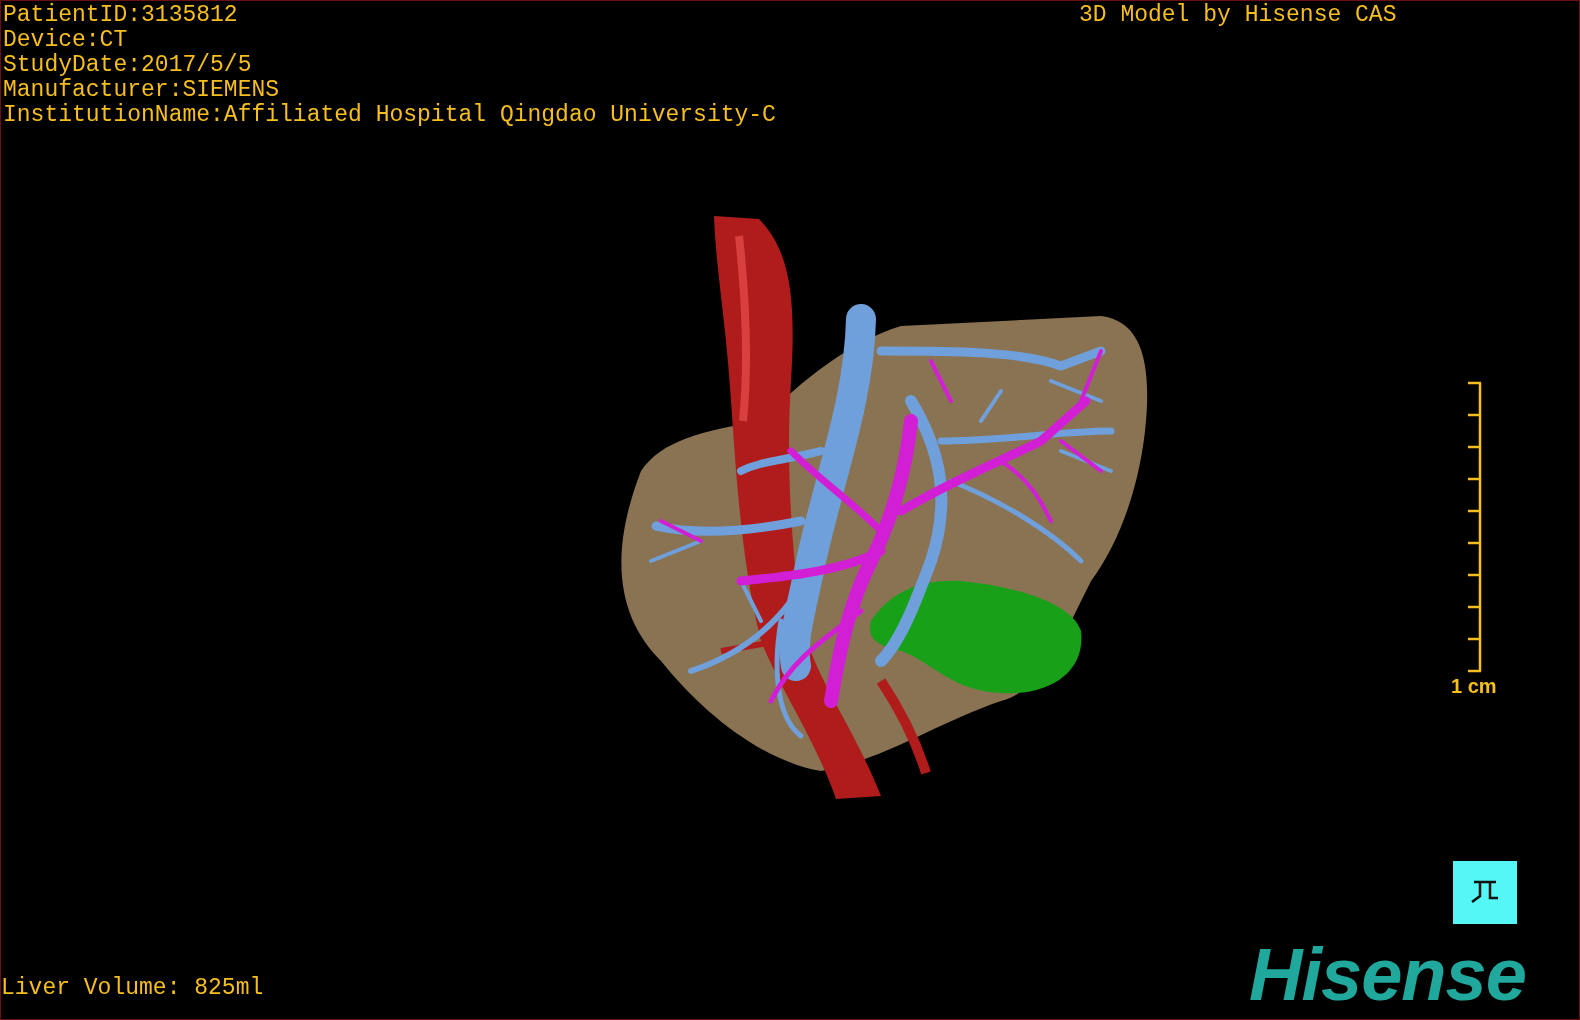 This screenshot has height=1020, width=1580. Describe the element at coordinates (66, 40) in the screenshot. I see `patient-info-text: Device:CT` at that location.